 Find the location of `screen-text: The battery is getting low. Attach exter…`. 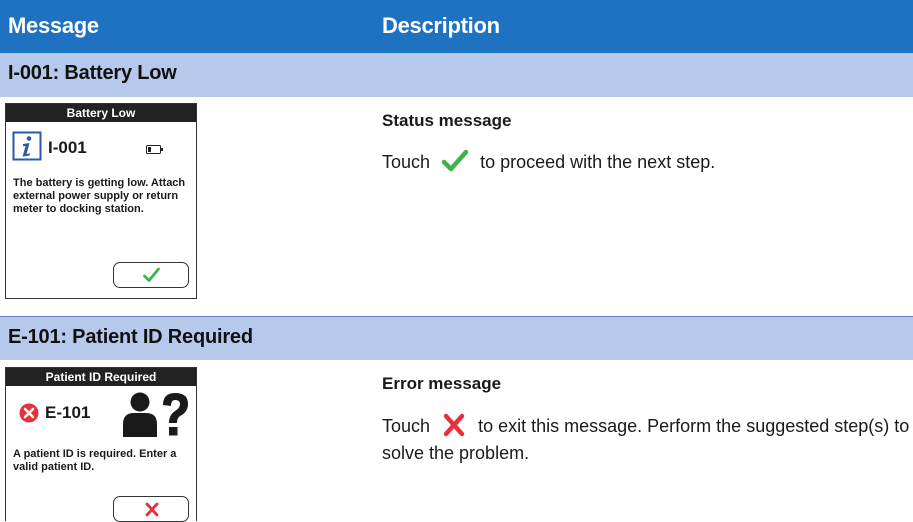

screen-text: The battery is getting low. Attach exter… is located at coordinates (99, 196).